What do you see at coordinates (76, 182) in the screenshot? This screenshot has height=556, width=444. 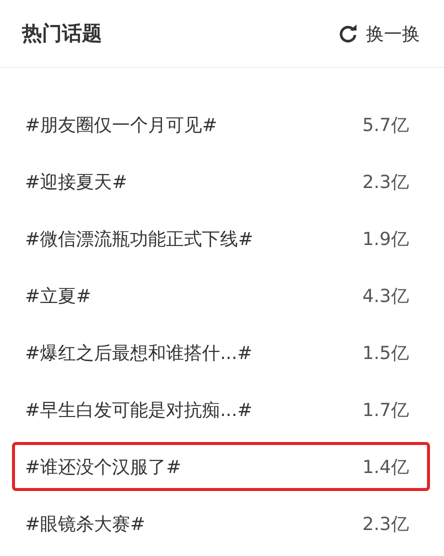 I see `topic-title: #迎接夏天#` at bounding box center [76, 182].